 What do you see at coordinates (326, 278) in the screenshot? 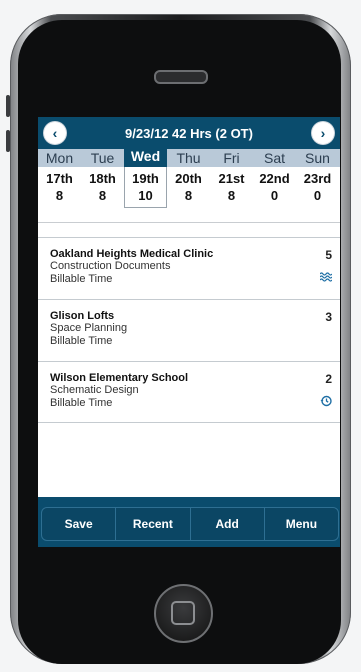
I see `waves-icon` at bounding box center [326, 278].